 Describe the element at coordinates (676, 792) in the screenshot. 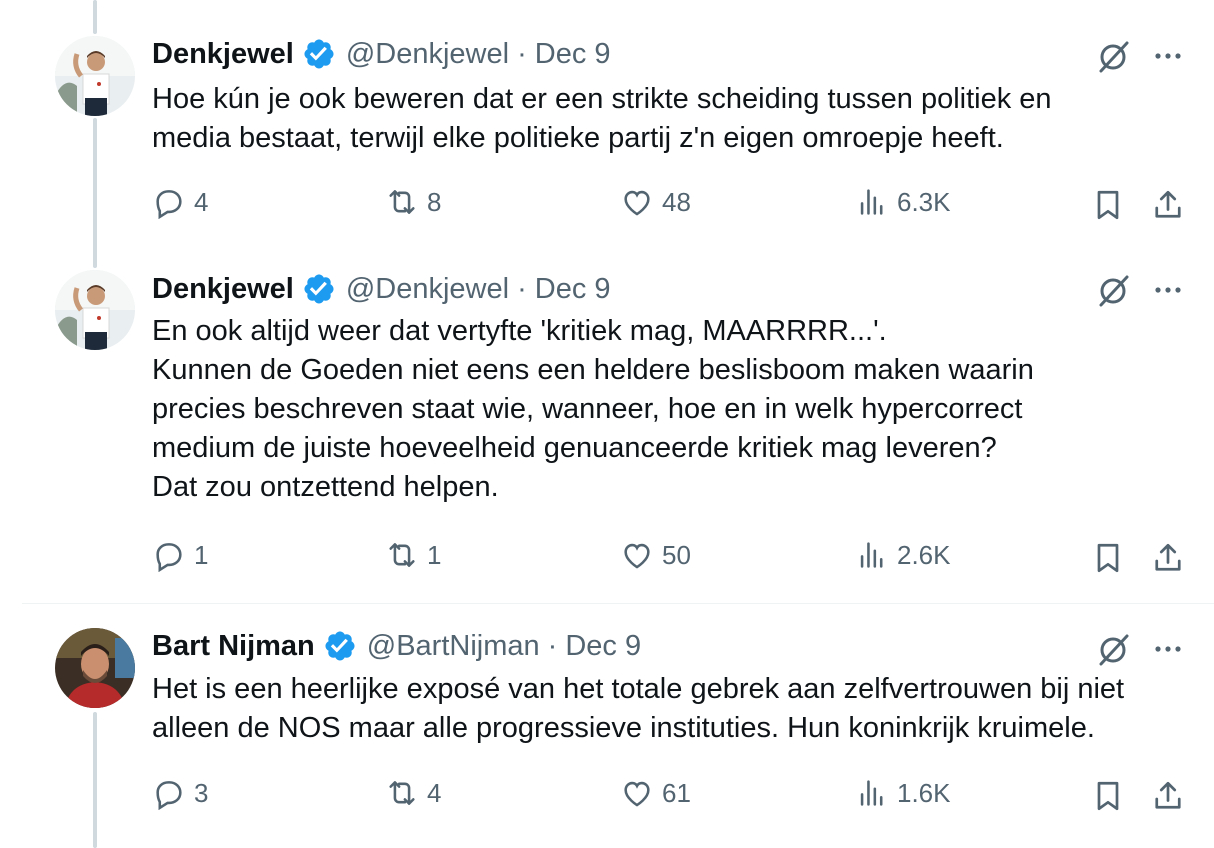

I see `like-count: 61` at that location.